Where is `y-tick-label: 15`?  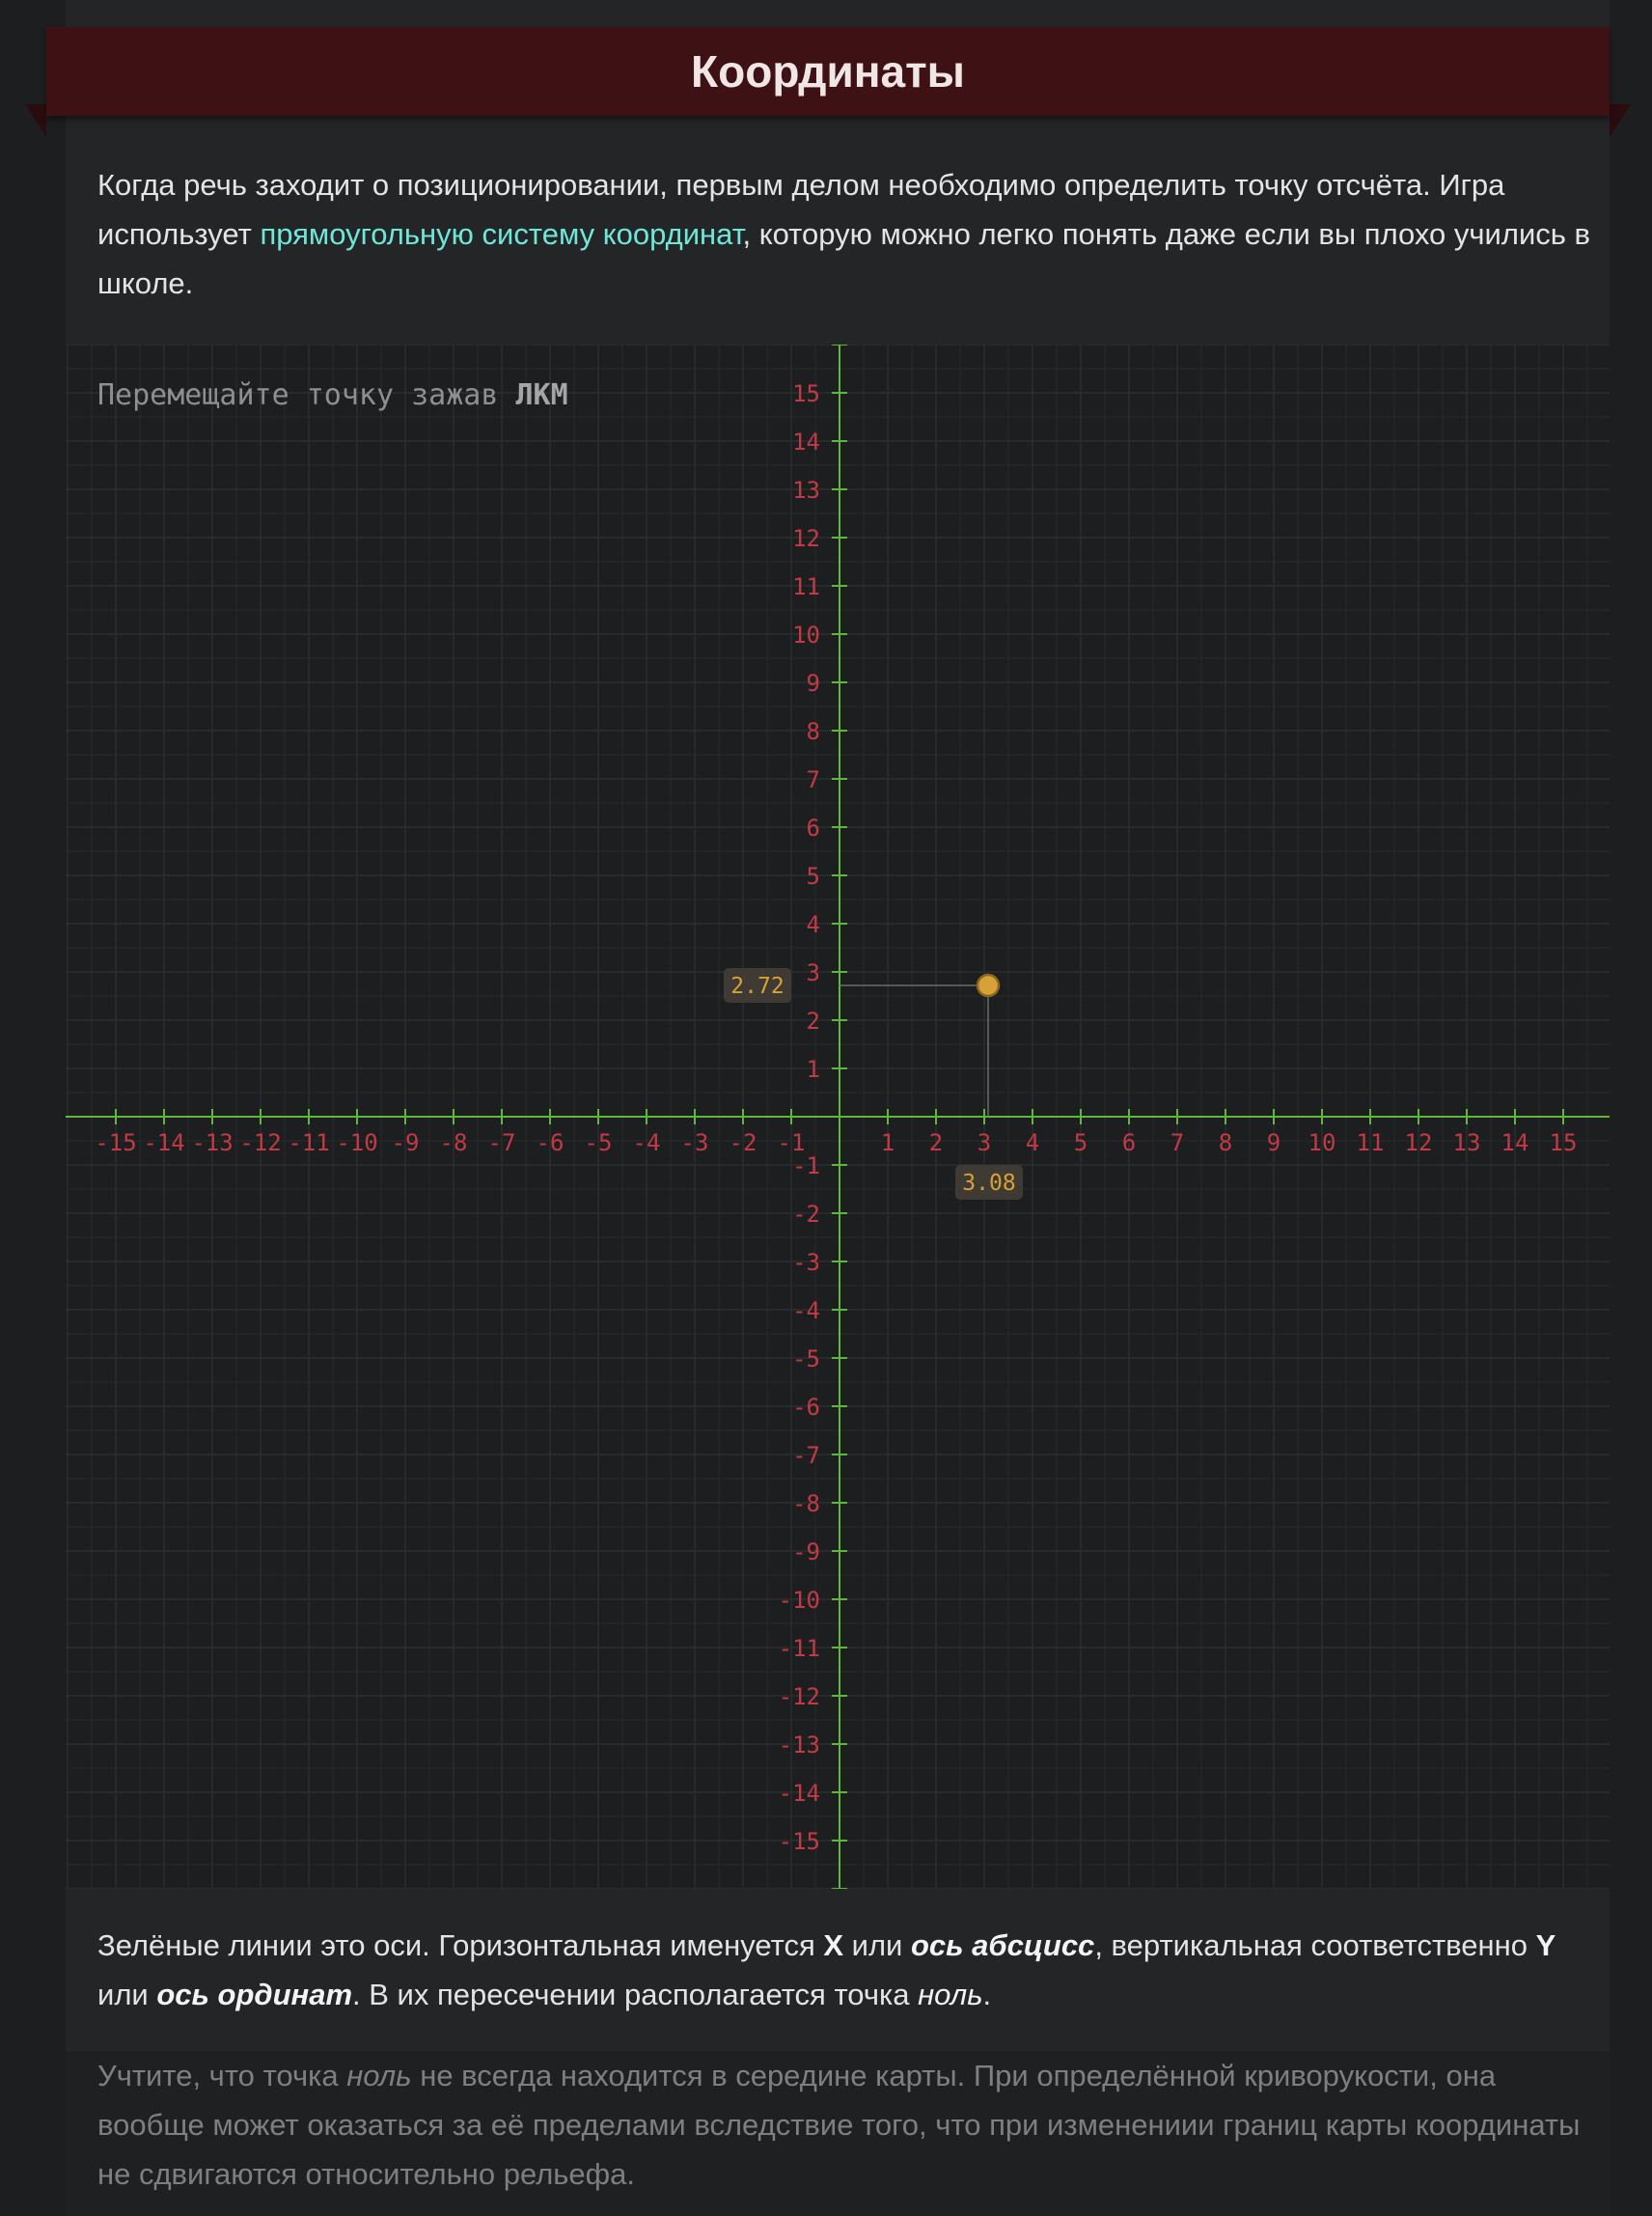
y-tick-label: 15 is located at coordinates (806, 393).